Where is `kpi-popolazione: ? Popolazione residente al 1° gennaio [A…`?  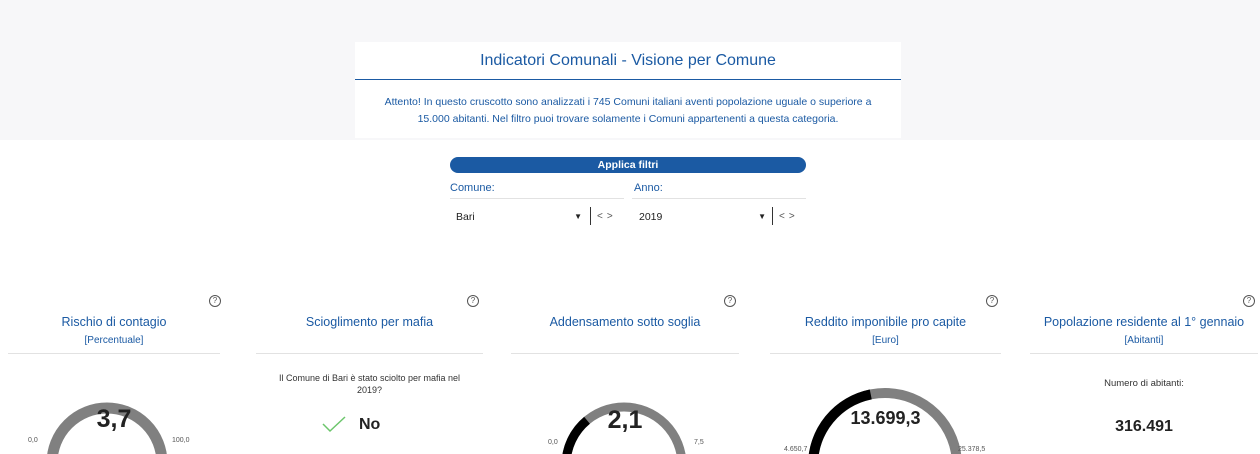 kpi-popolazione: ? Popolazione residente al 1° gennaio [A… is located at coordinates (1144, 374).